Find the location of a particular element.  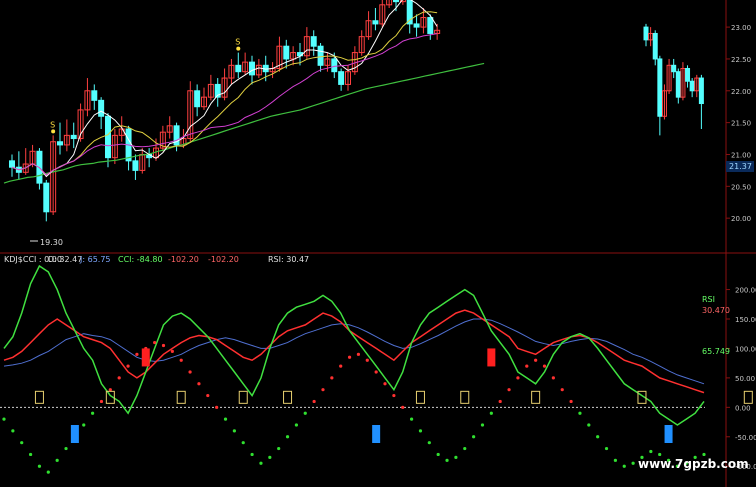

last-price-label: 21.37 is located at coordinates (740, 166).